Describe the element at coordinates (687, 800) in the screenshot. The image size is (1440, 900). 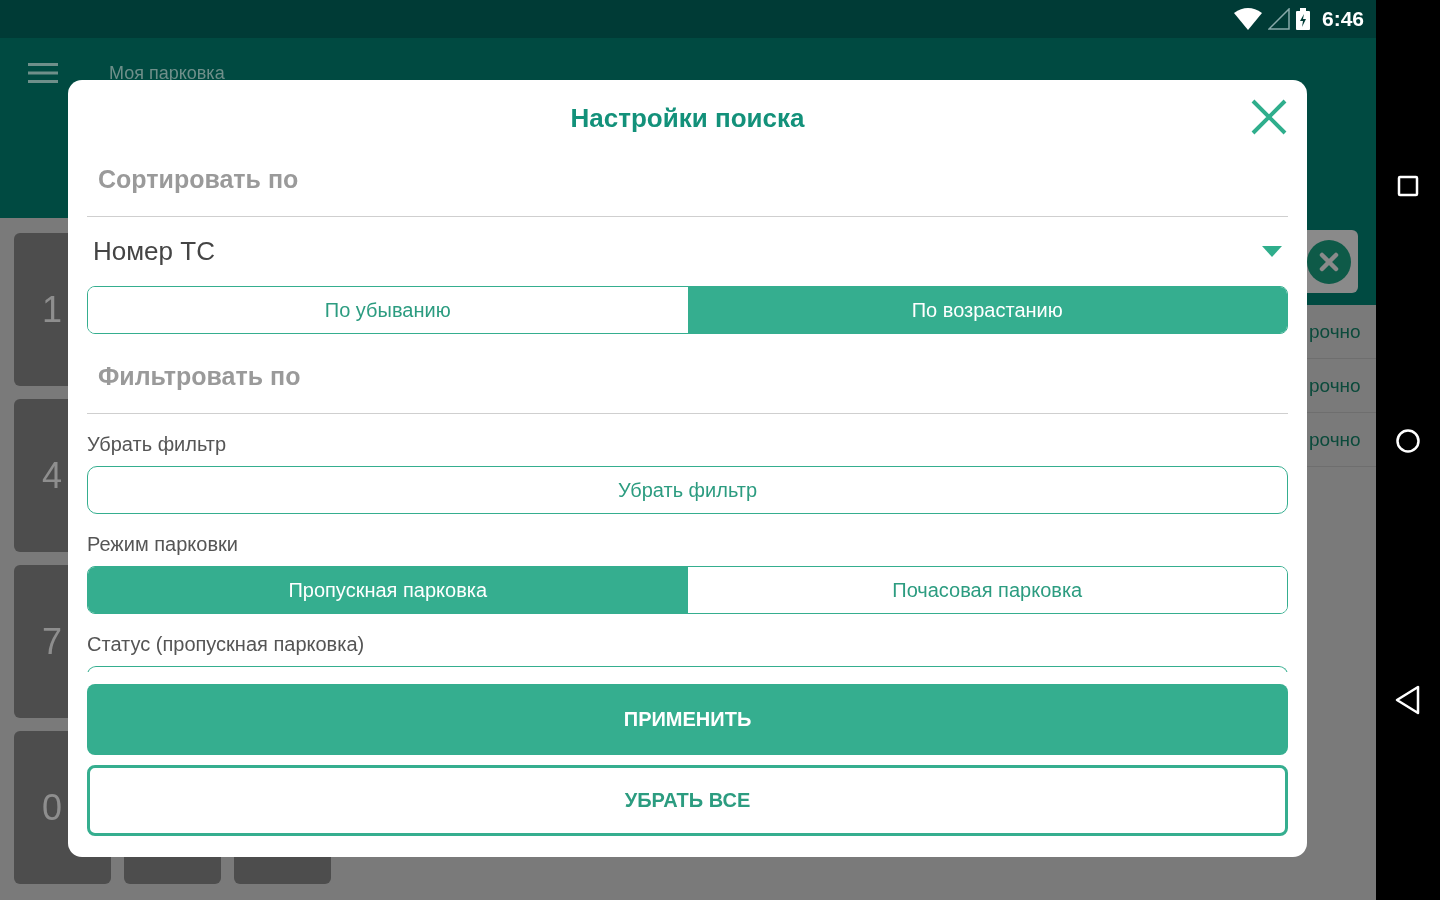
I see `clear-all-button: УБРАТЬ ВСЕ` at that location.